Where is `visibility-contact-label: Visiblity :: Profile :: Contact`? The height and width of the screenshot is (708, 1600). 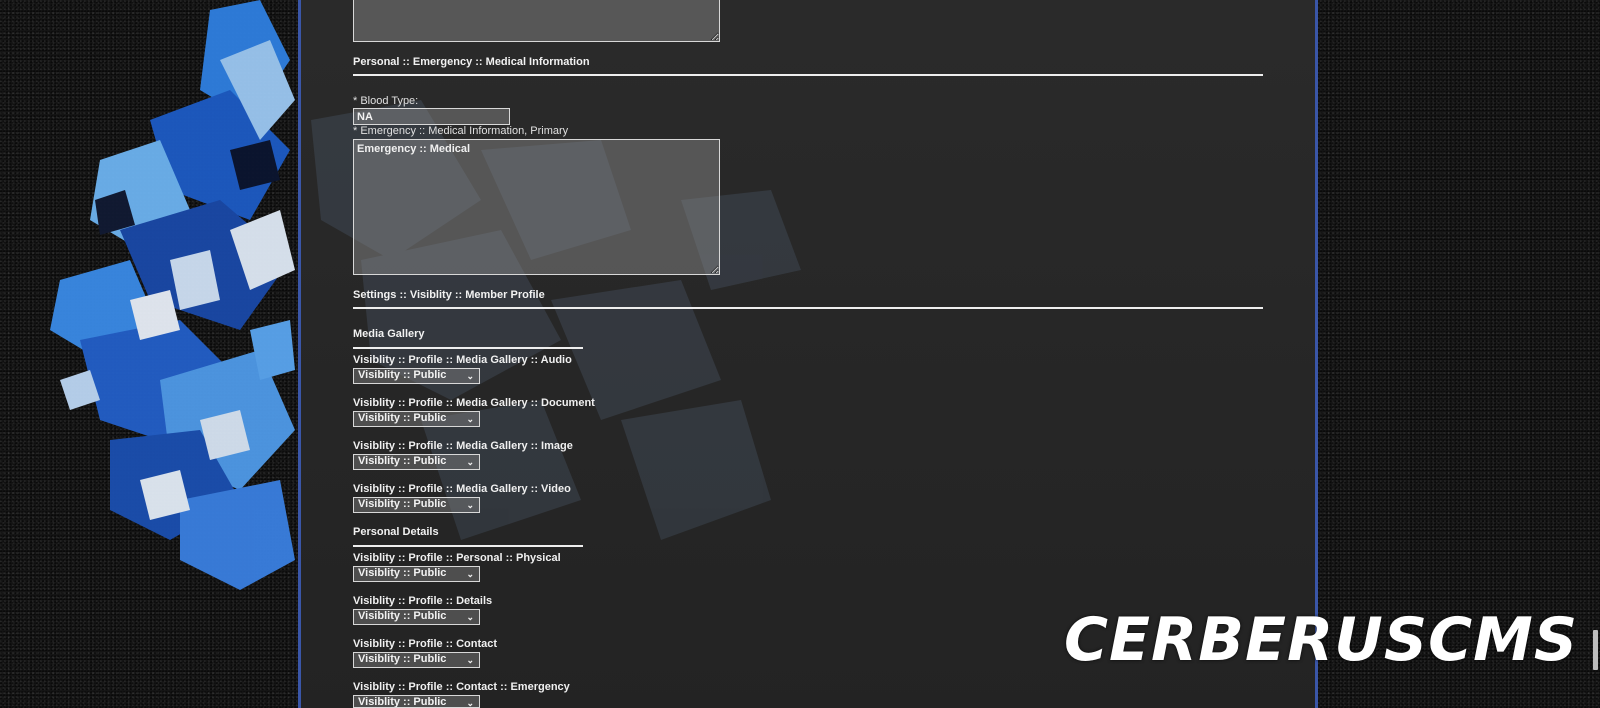
visibility-contact-label: Visiblity :: Profile :: Contact is located at coordinates (425, 644).